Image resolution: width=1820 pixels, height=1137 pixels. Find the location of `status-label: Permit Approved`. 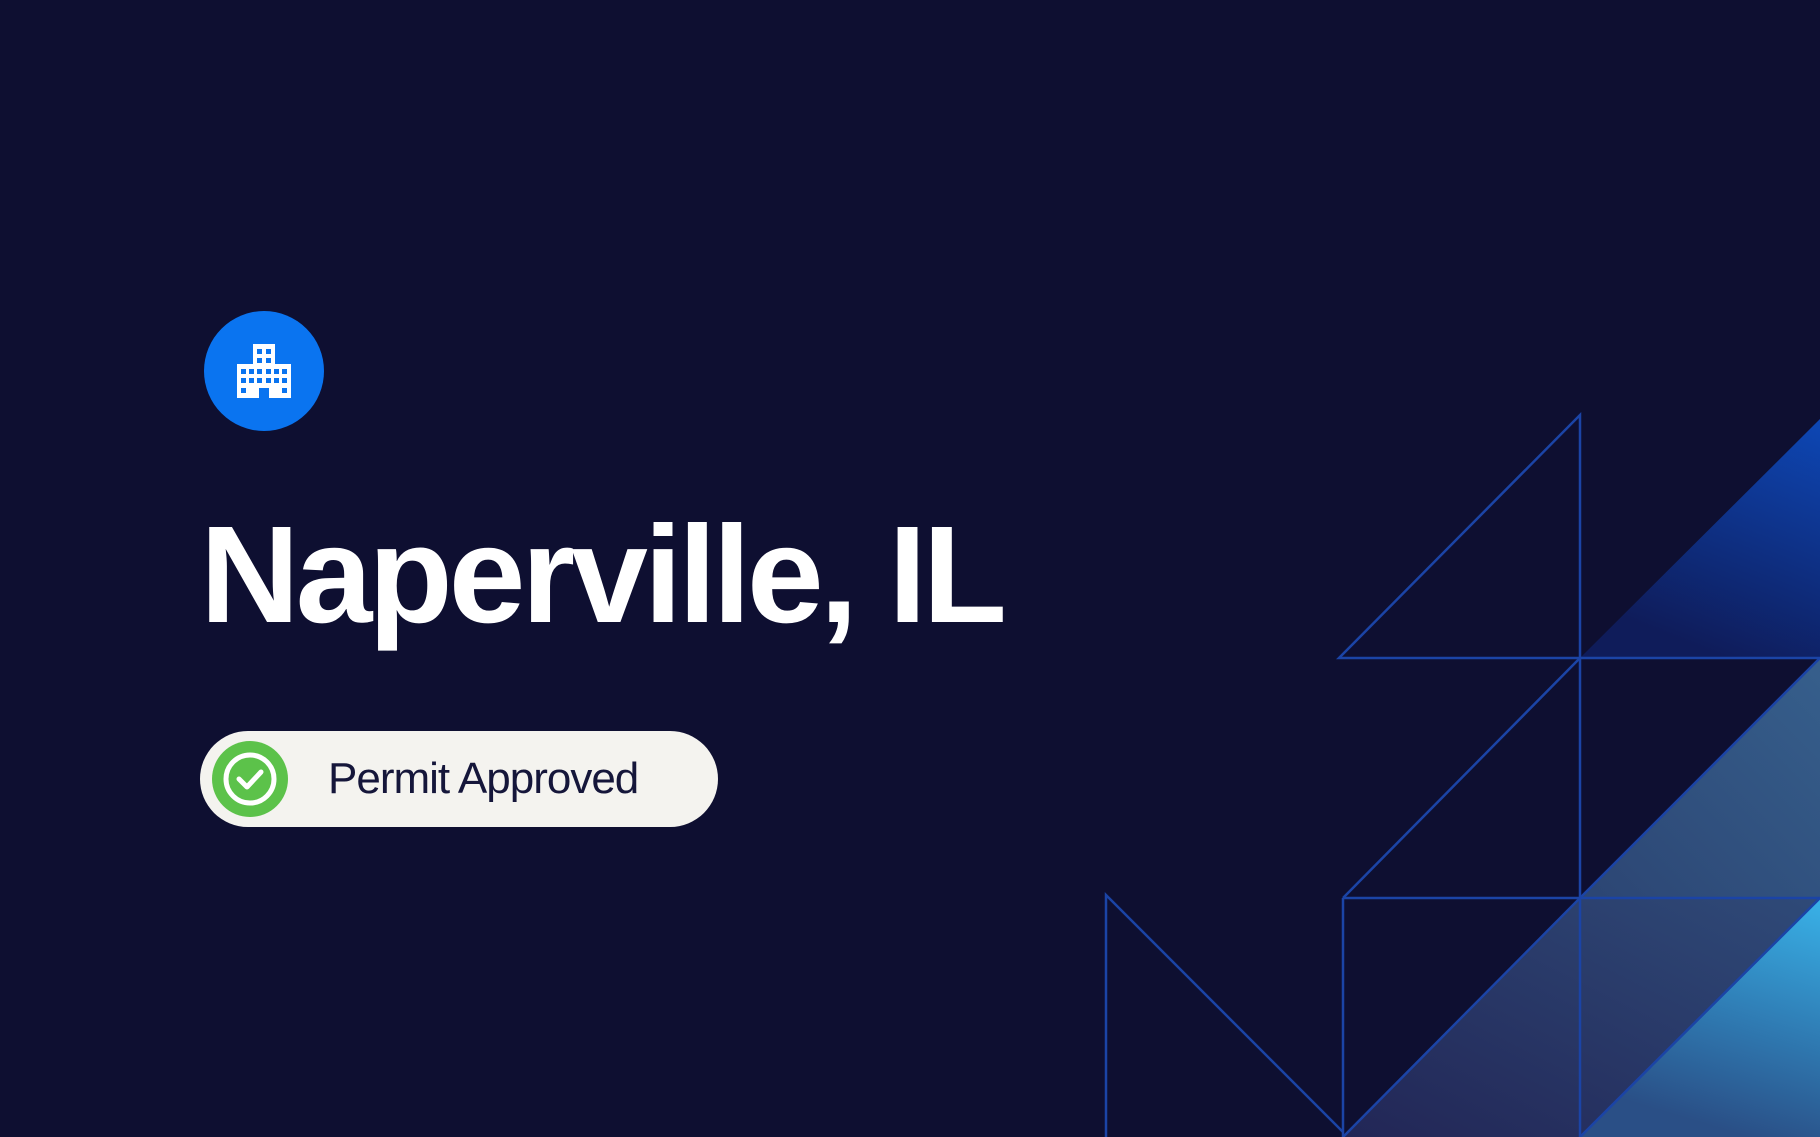

status-label: Permit Approved is located at coordinates (483, 778).